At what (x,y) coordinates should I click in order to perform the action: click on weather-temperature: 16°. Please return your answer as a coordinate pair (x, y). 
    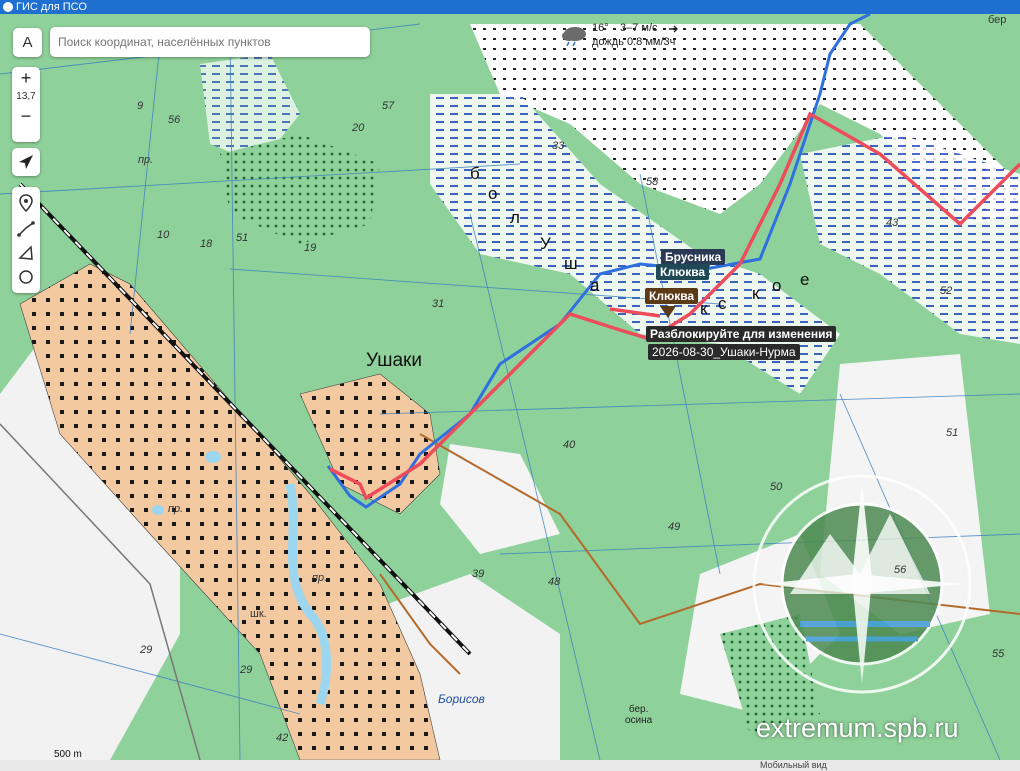
    Looking at the image, I should click on (600, 28).